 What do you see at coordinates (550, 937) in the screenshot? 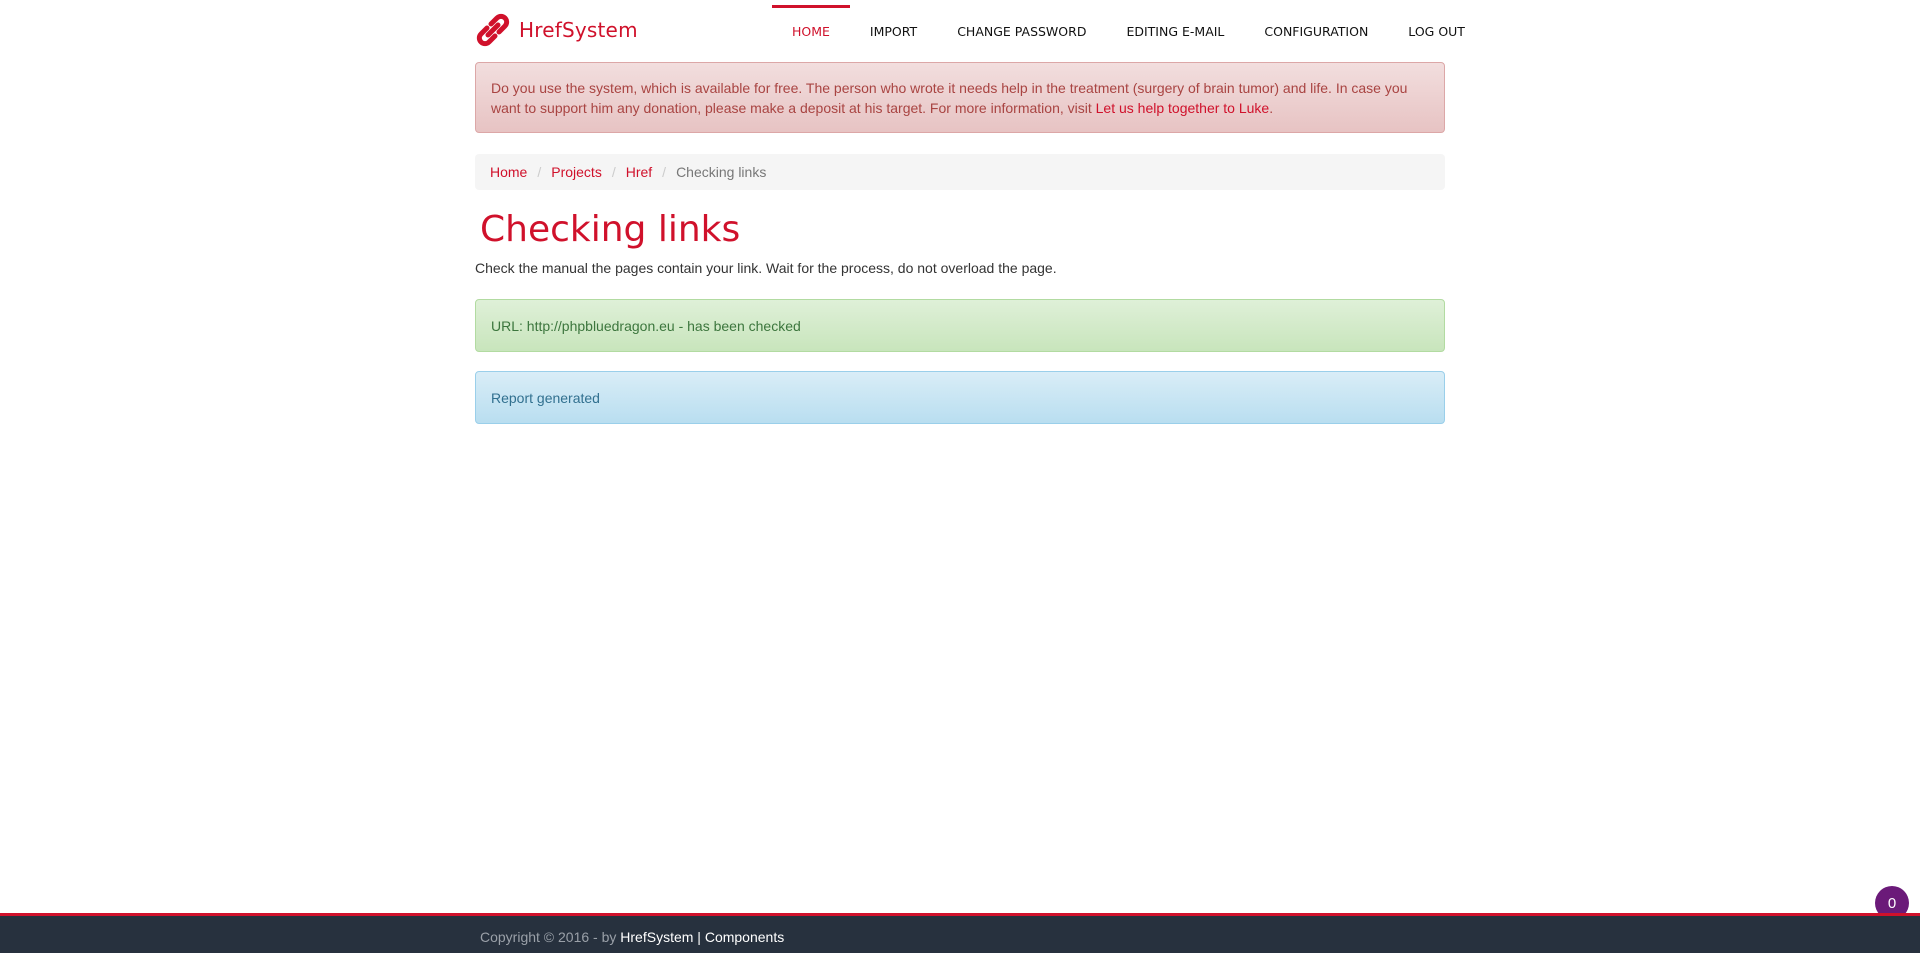
I see `footer-copyright-text: Copyright © 2016 - by` at bounding box center [550, 937].